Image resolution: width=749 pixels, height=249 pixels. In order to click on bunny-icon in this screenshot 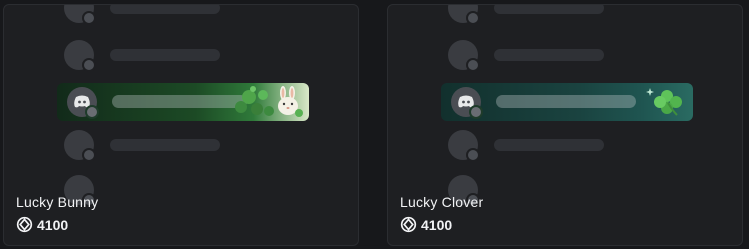, I will do `click(269, 101)`.